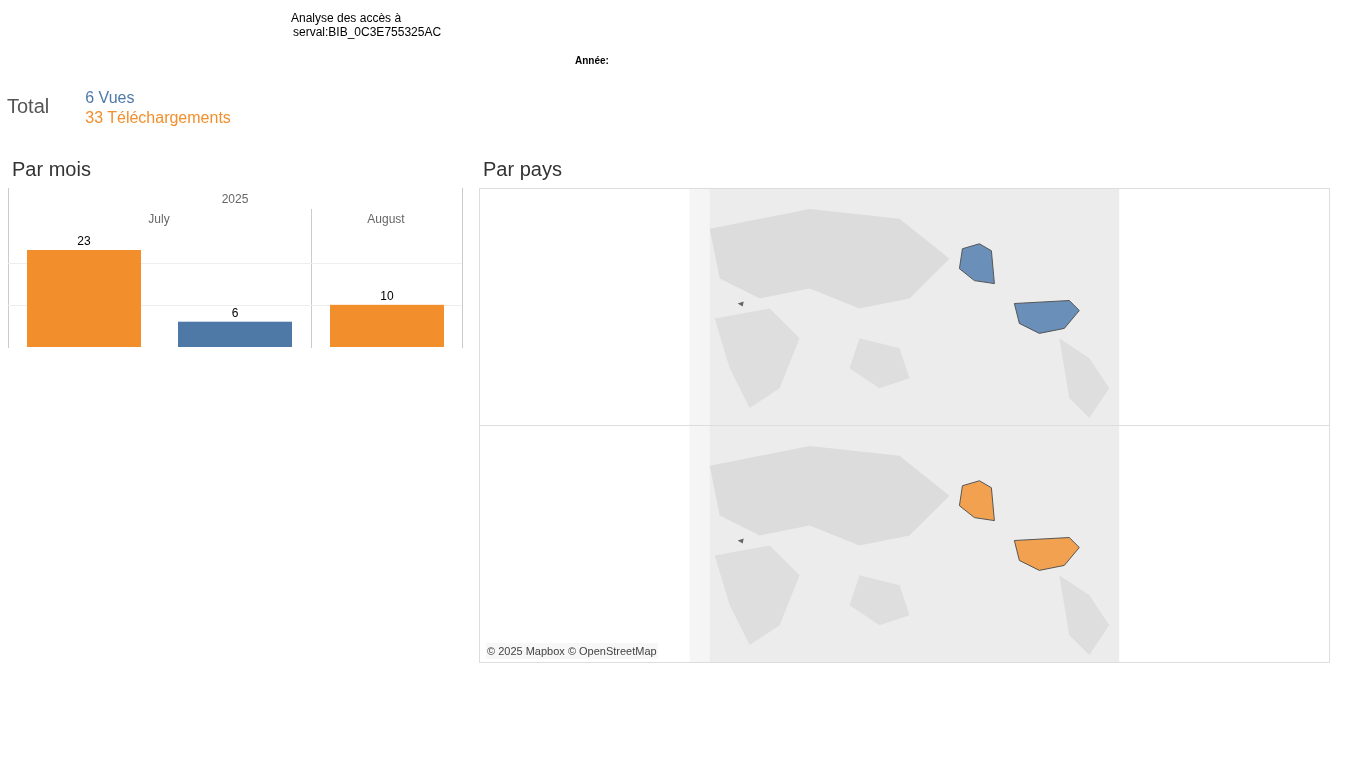 The image size is (1366, 768). Describe the element at coordinates (158, 118) in the screenshot. I see `total-value: 33 Téléchargements` at that location.